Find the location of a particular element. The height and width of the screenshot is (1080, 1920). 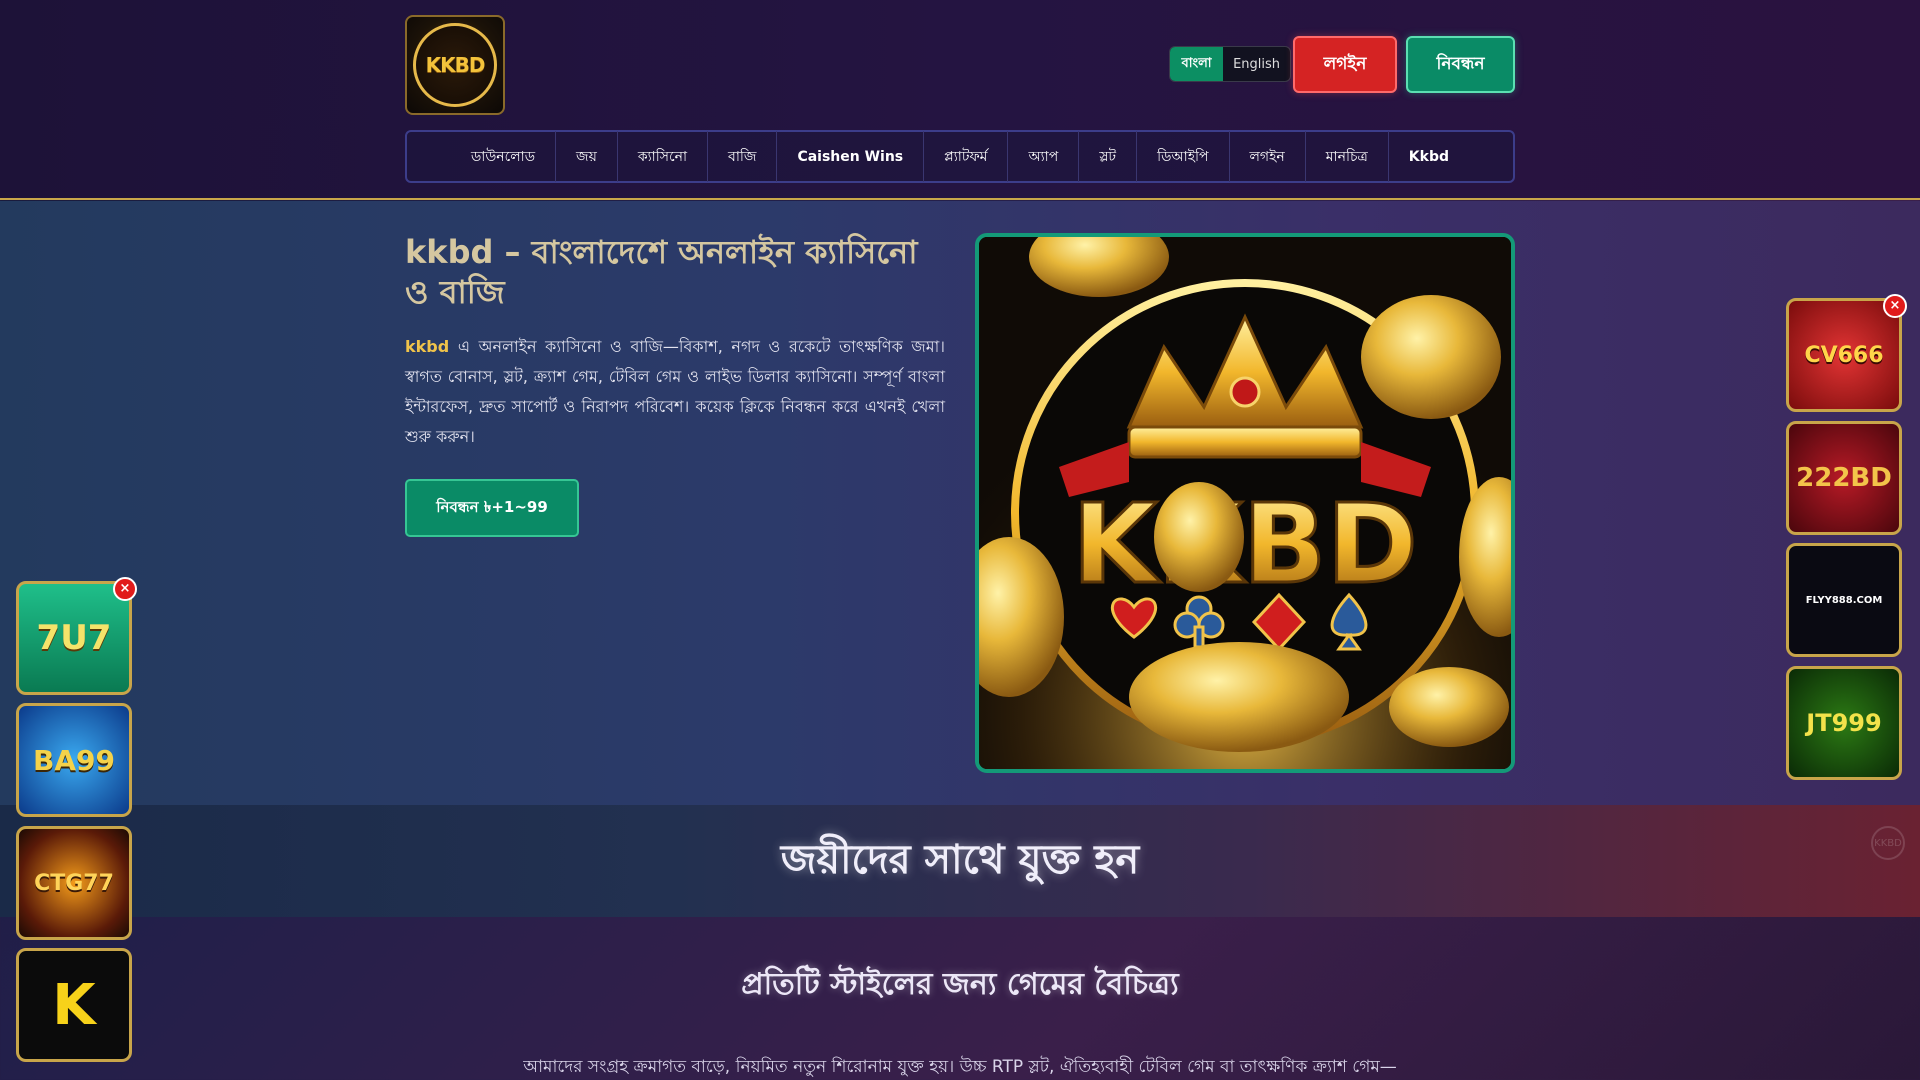

ad-flyy888-label: FLYY888.COM is located at coordinates (1844, 600).